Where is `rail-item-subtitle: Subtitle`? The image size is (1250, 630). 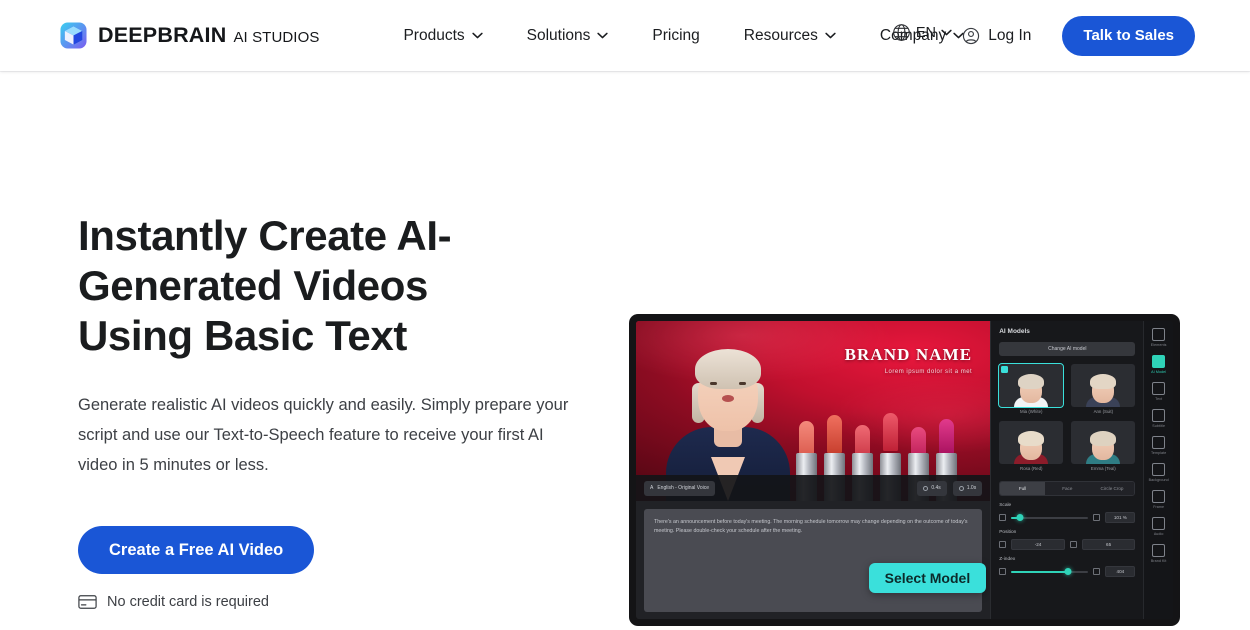
rail-item-subtitle: Subtitle is located at coordinates (1159, 418).